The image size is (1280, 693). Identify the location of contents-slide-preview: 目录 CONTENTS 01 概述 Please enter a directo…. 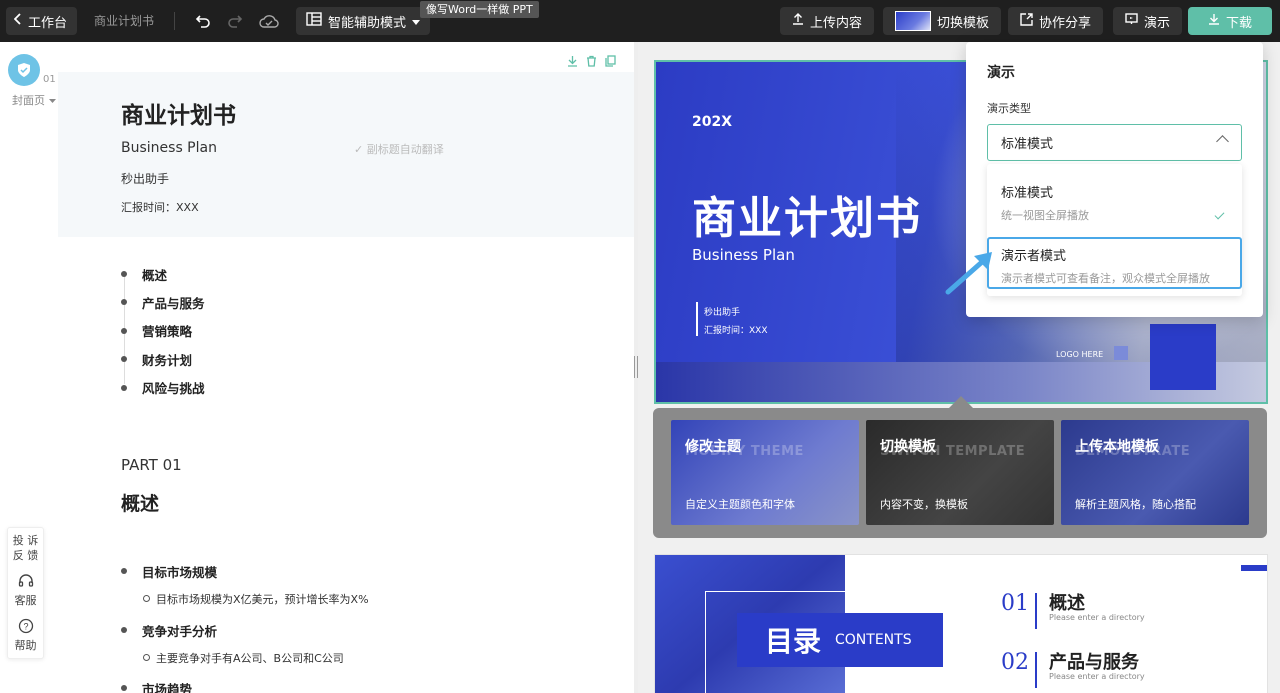
(961, 623).